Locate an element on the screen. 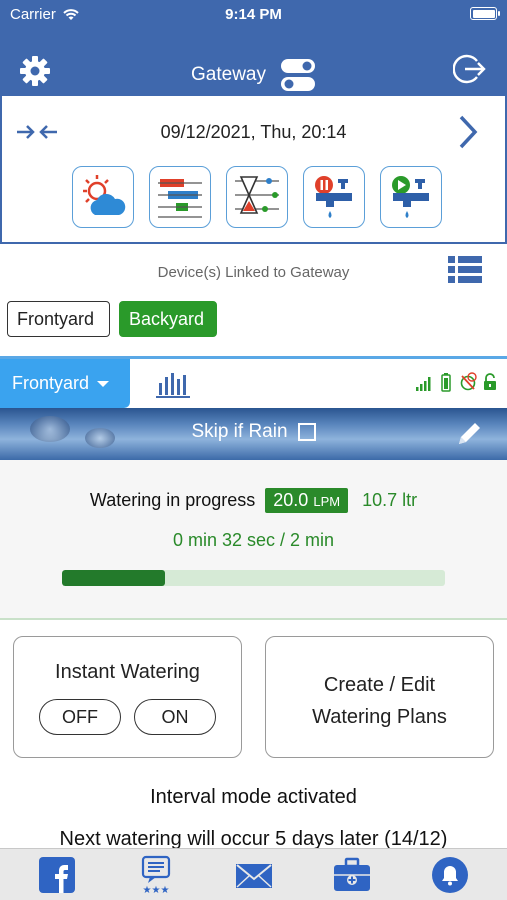 Image resolution: width=507 pixels, height=900 pixels. tap-play-icon is located at coordinates (410, 197).